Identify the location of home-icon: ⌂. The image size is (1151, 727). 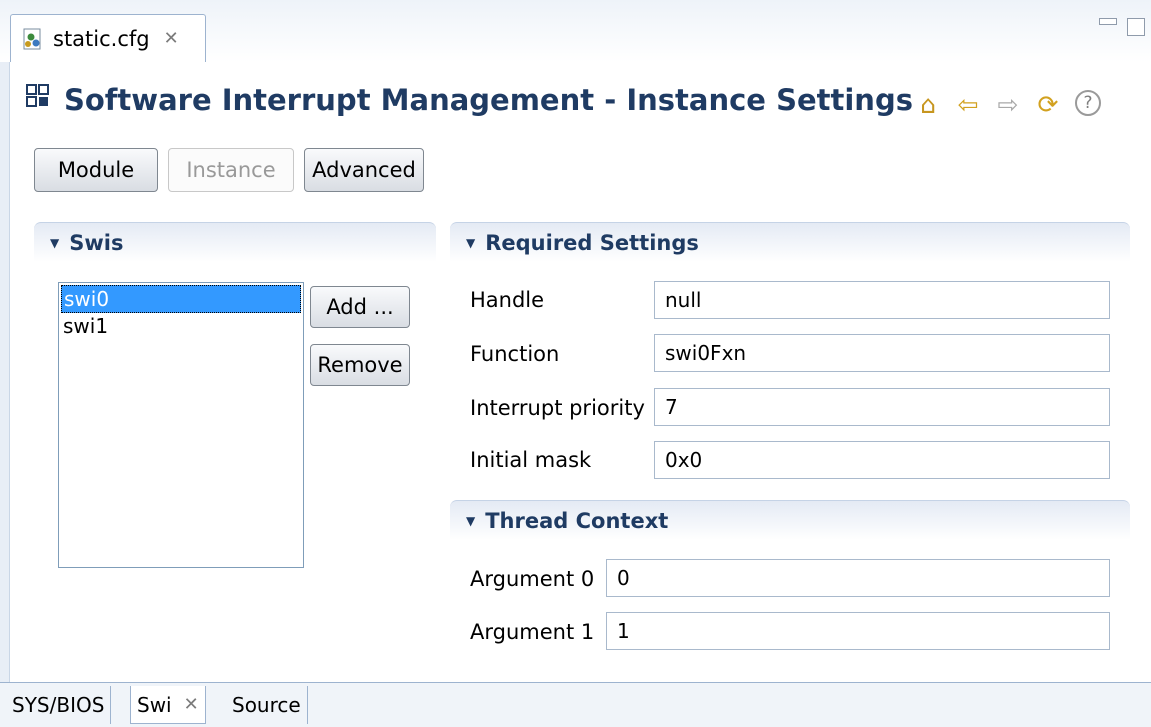
(928, 104).